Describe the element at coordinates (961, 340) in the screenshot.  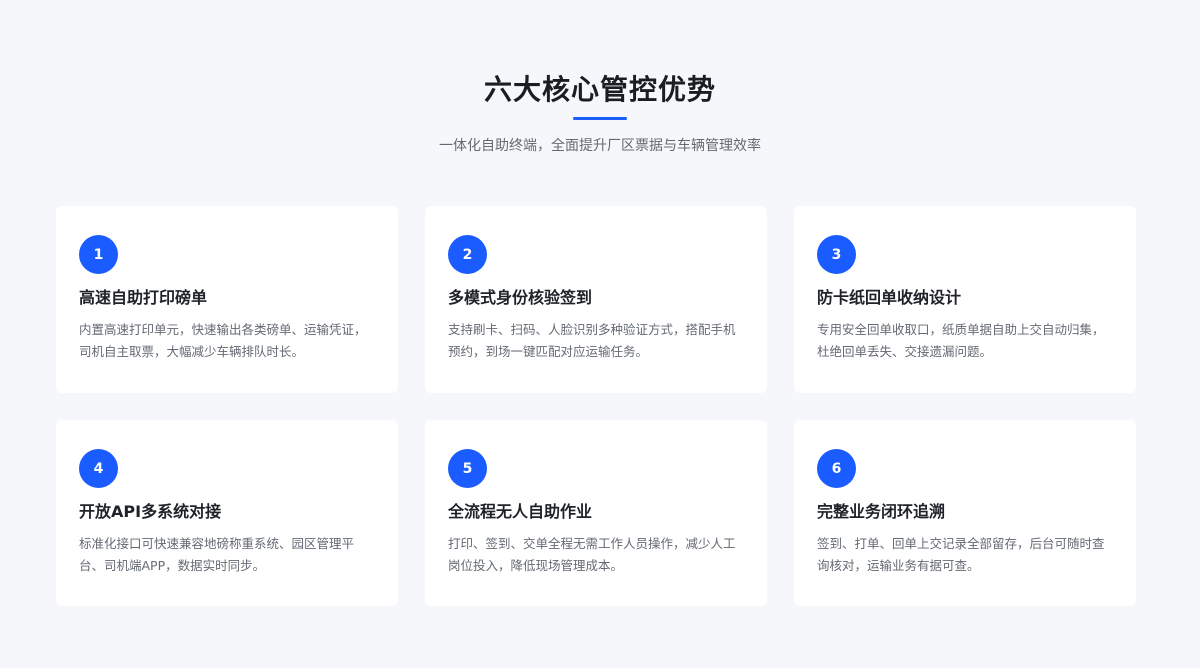
I see `feature-description: 专用安全回单收取口，纸质单据自助上交自动归集，杜绝回单丢失、交接遗漏问题。` at that location.